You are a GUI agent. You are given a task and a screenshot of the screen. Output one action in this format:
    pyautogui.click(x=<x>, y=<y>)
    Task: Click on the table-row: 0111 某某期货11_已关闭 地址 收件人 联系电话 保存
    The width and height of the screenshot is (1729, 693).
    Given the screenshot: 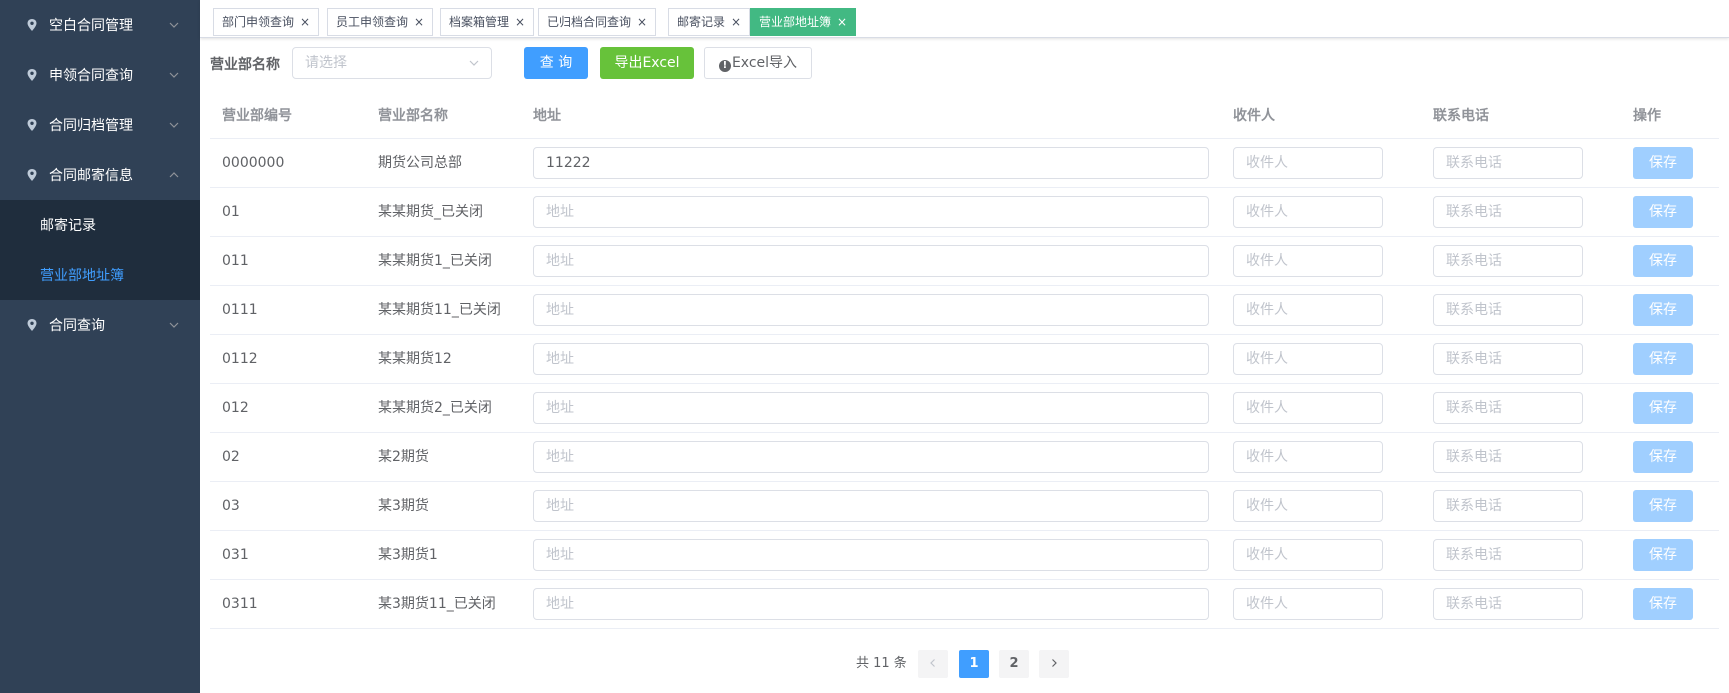 What is the action you would take?
    pyautogui.click(x=964, y=310)
    